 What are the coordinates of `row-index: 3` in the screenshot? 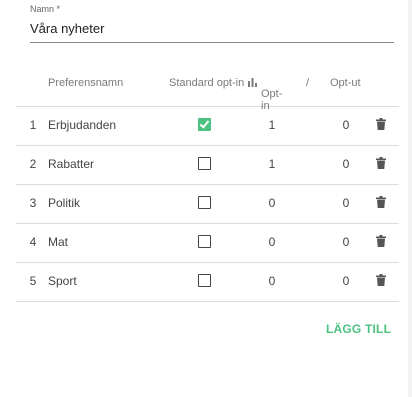 It's located at (33, 203).